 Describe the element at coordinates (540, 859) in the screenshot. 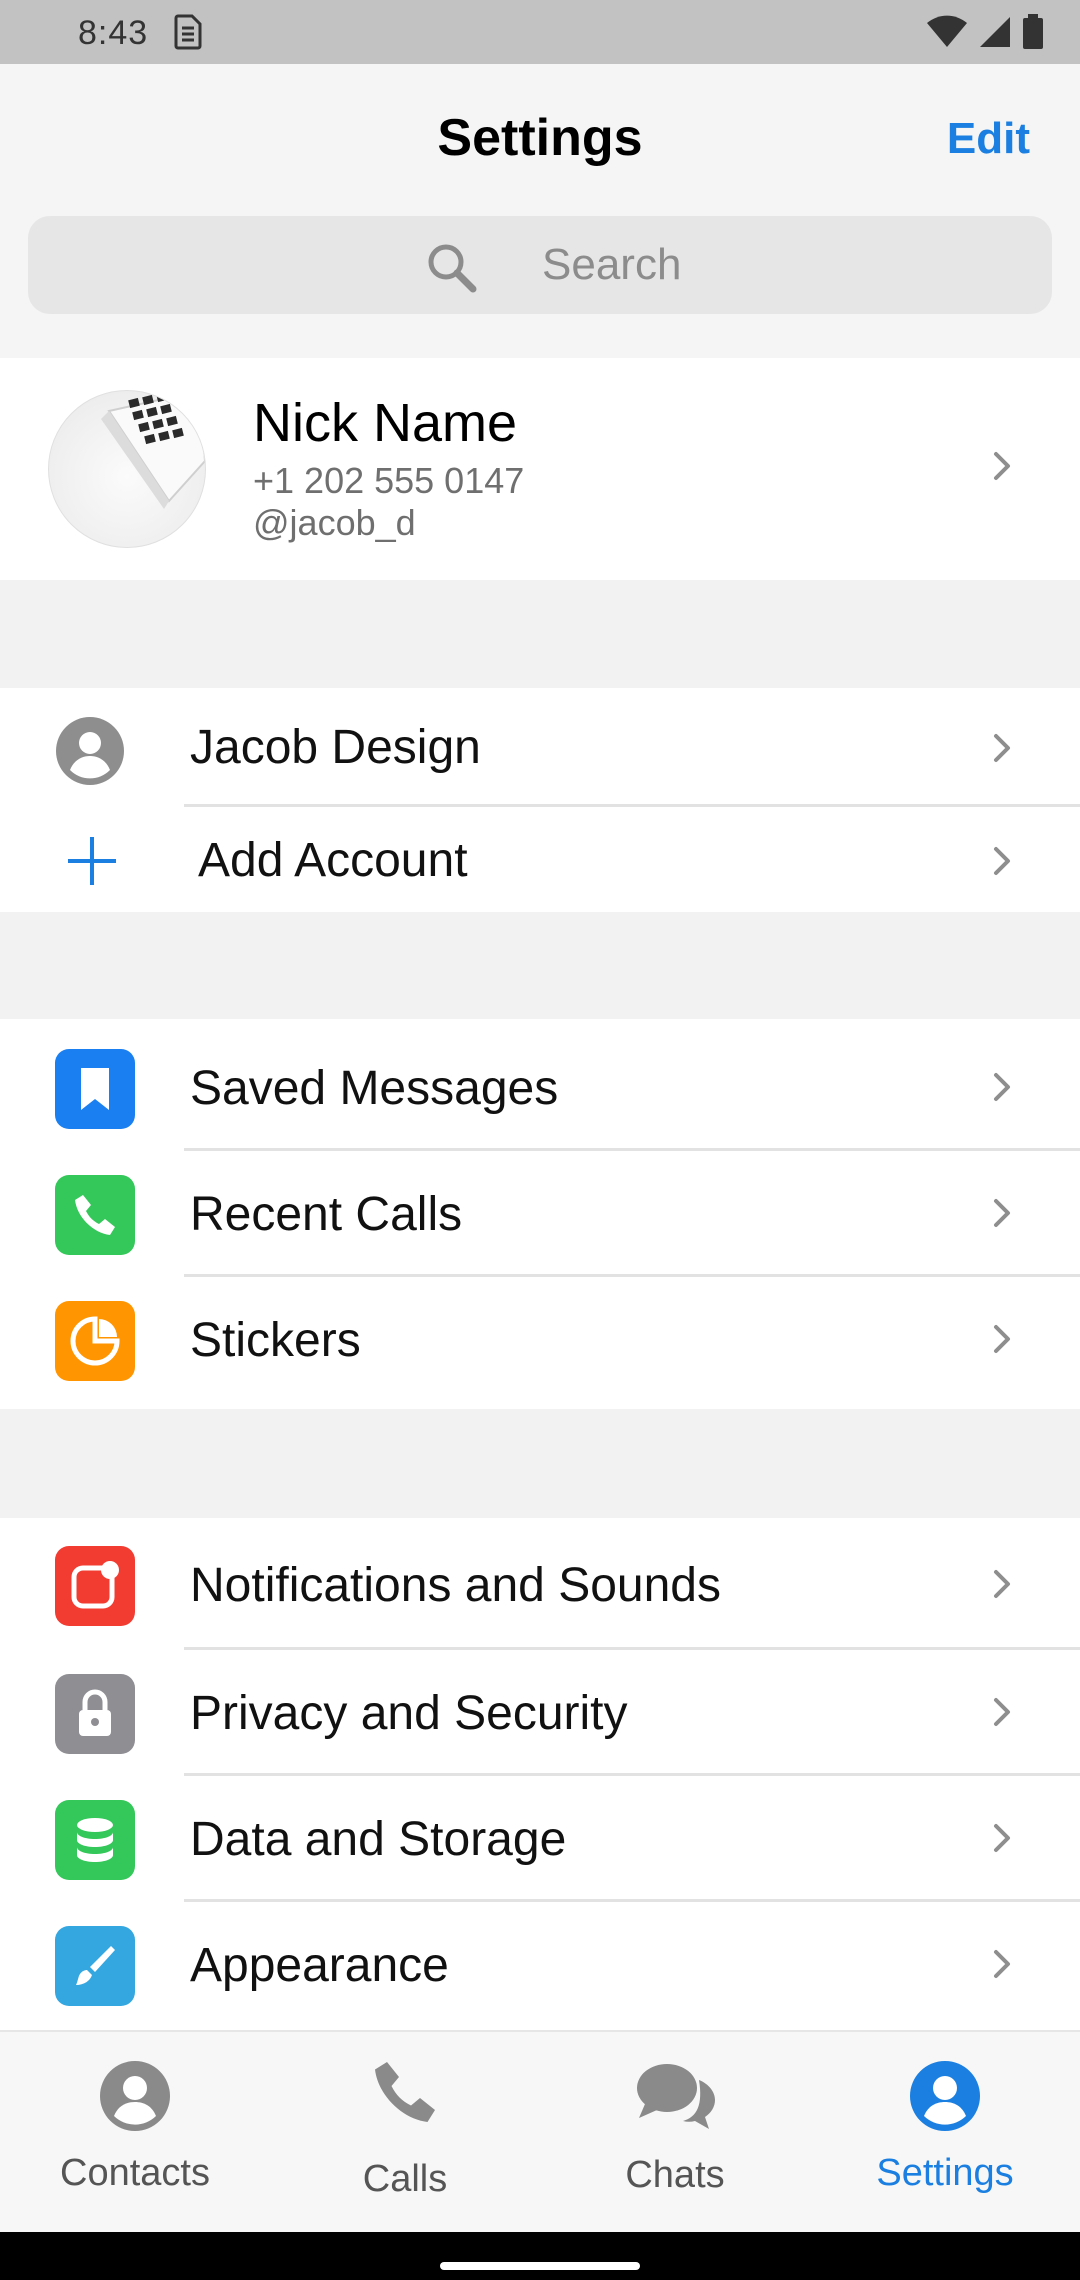

I see `add-account-button: Add Account` at that location.